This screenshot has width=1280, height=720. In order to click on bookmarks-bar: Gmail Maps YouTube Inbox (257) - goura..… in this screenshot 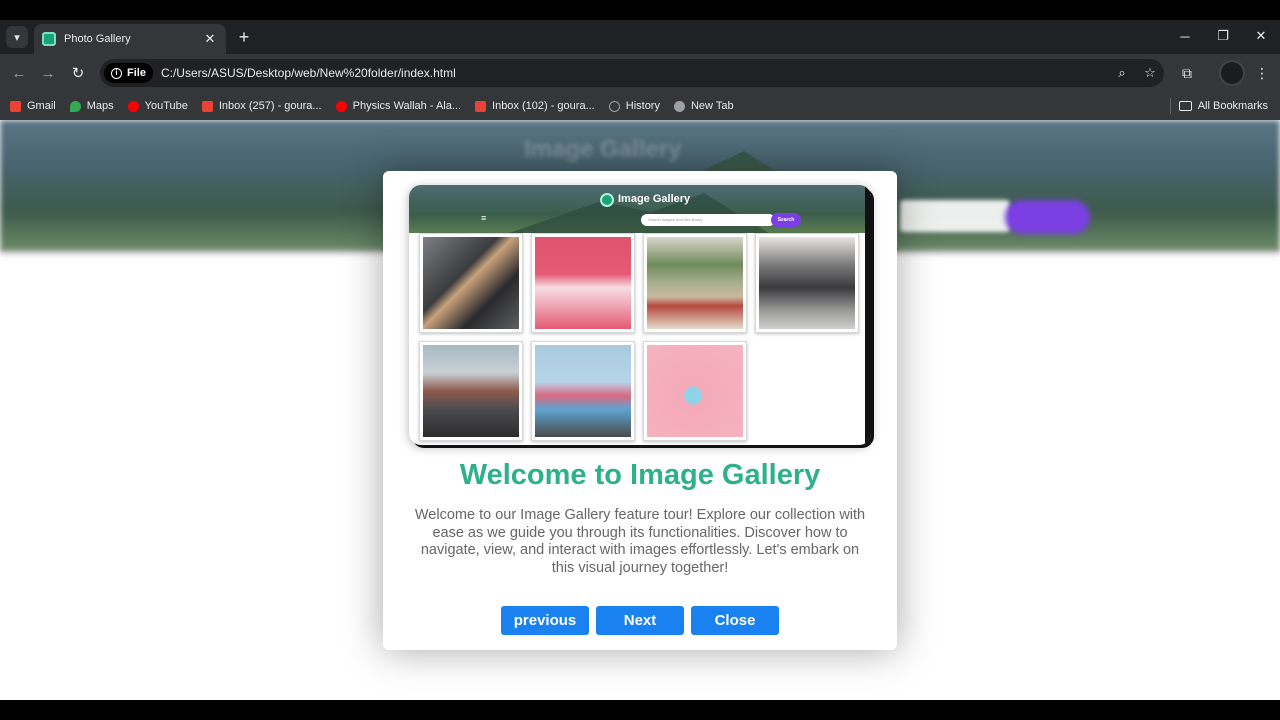, I will do `click(640, 106)`.